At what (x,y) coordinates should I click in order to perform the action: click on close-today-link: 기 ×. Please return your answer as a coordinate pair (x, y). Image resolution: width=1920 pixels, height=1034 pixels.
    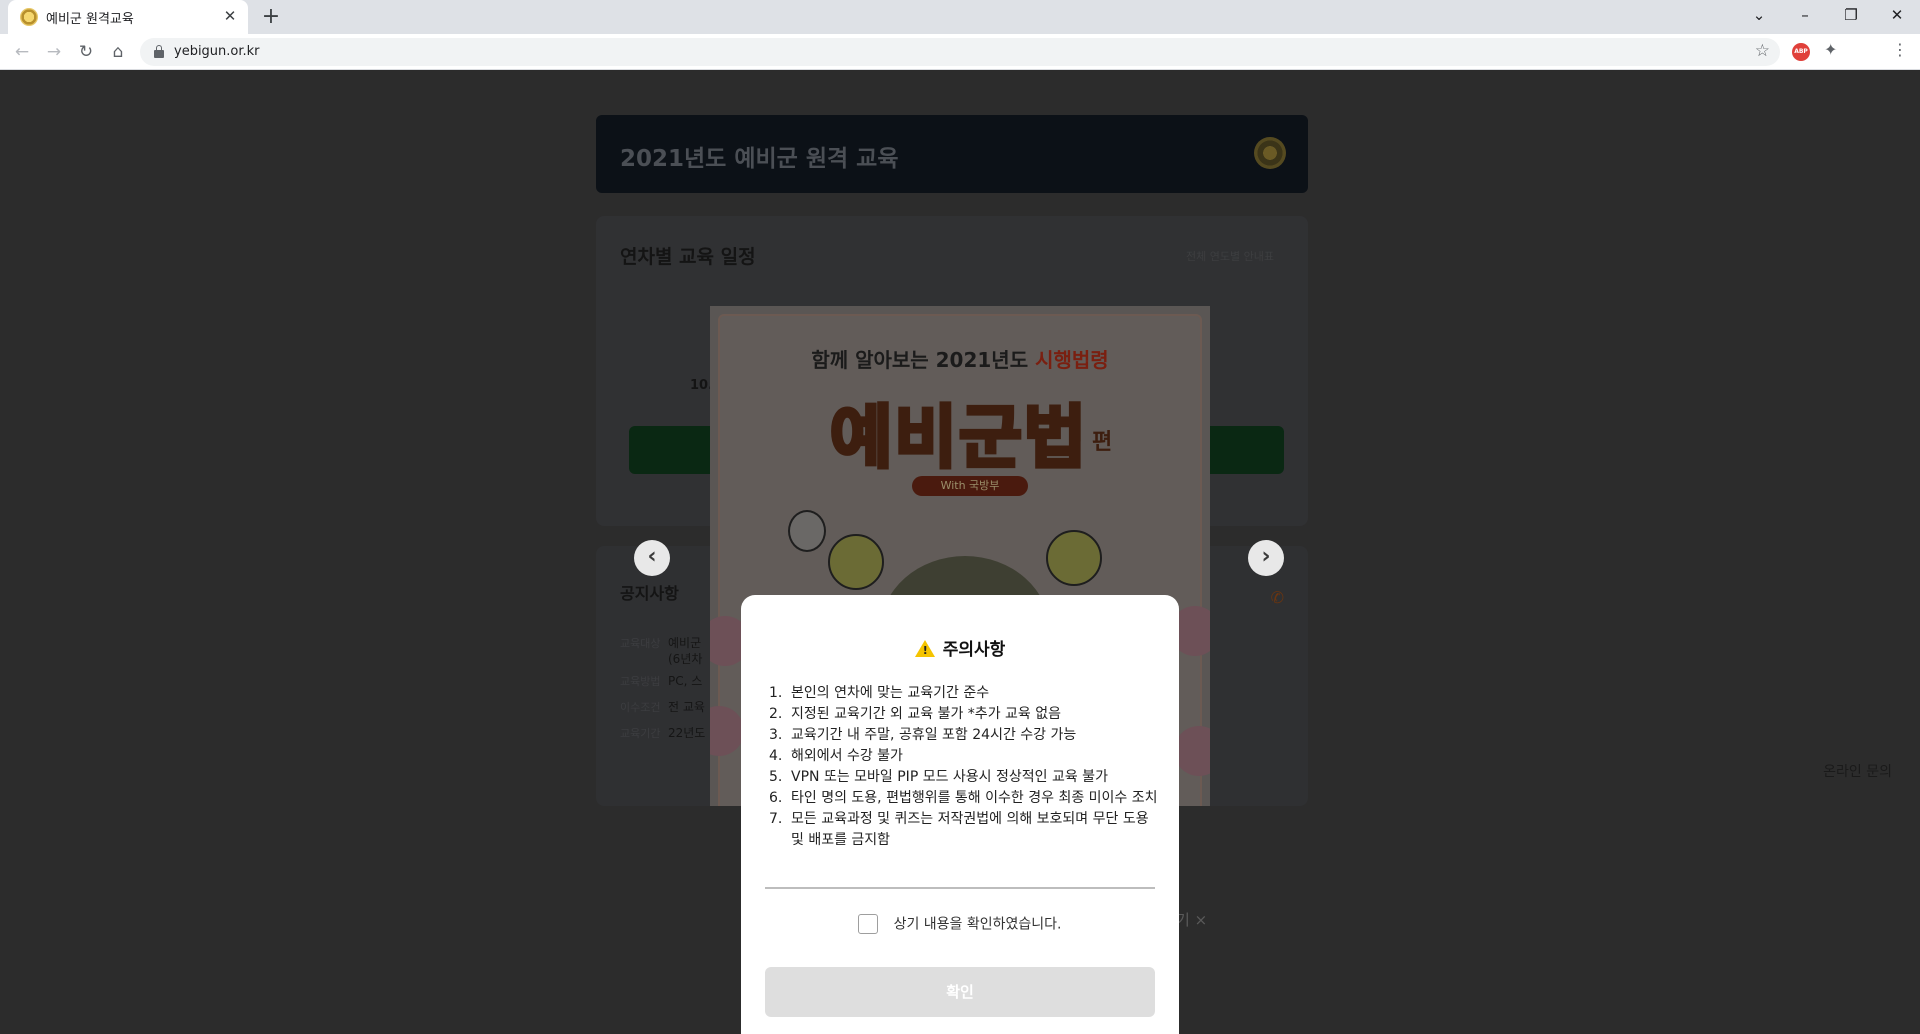
    Looking at the image, I should click on (1191, 919).